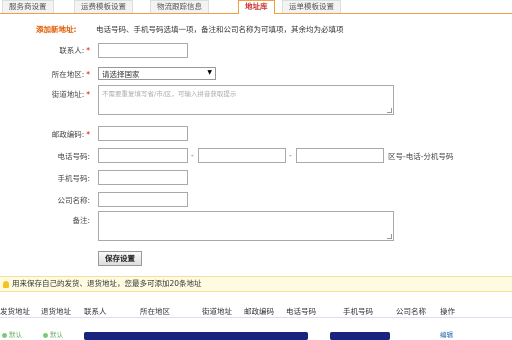 The width and height of the screenshot is (512, 340). I want to click on tab-provider-settings: 服务商设置, so click(28, 6).